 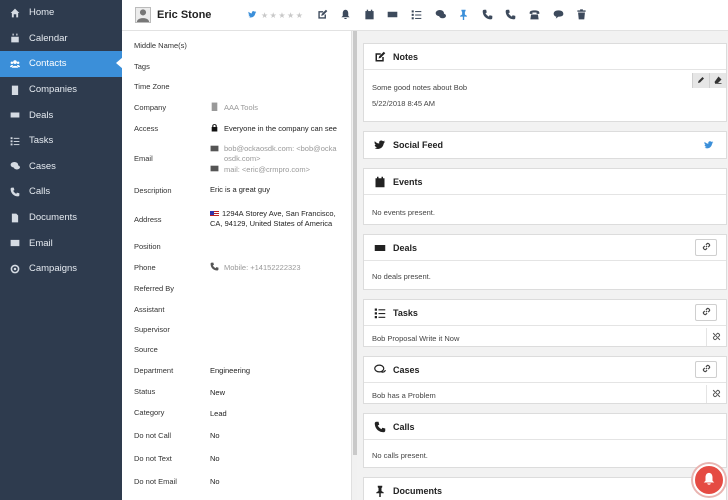 What do you see at coordinates (61, 39) in the screenshot?
I see `sidebar-item-calendar: Calendar` at bounding box center [61, 39].